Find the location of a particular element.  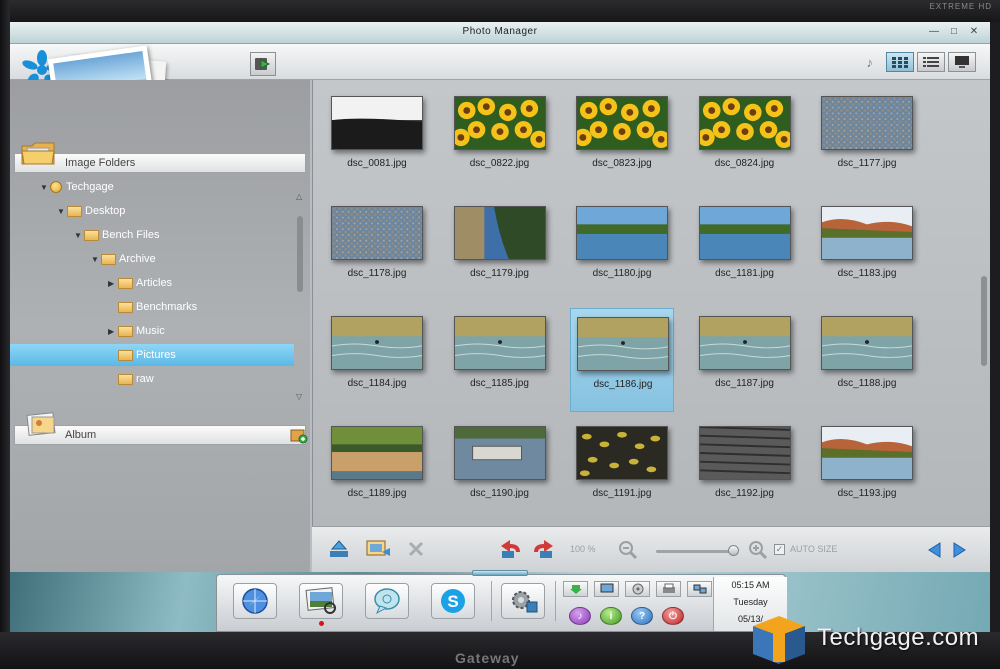

thumbnail-item: dsc_0824.jpg is located at coordinates (745, 140).